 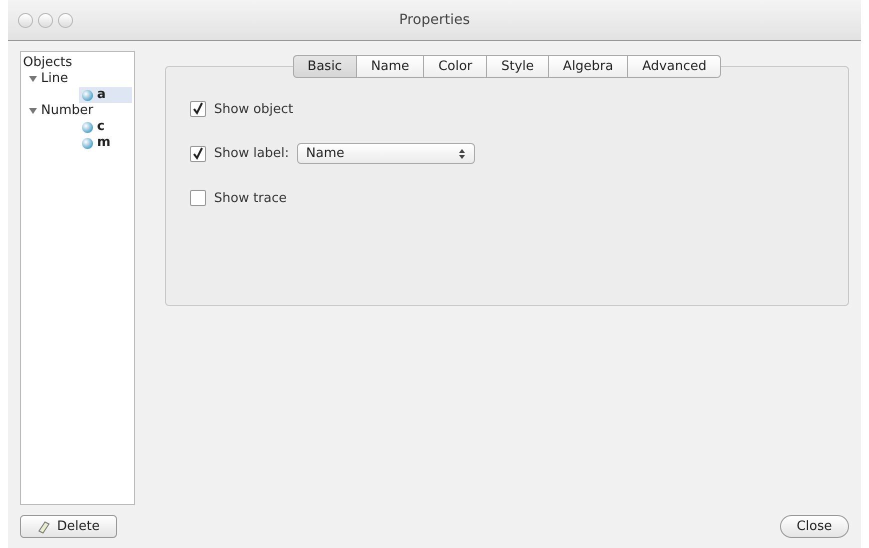 I want to click on label-dropdown: Name, so click(x=386, y=153).